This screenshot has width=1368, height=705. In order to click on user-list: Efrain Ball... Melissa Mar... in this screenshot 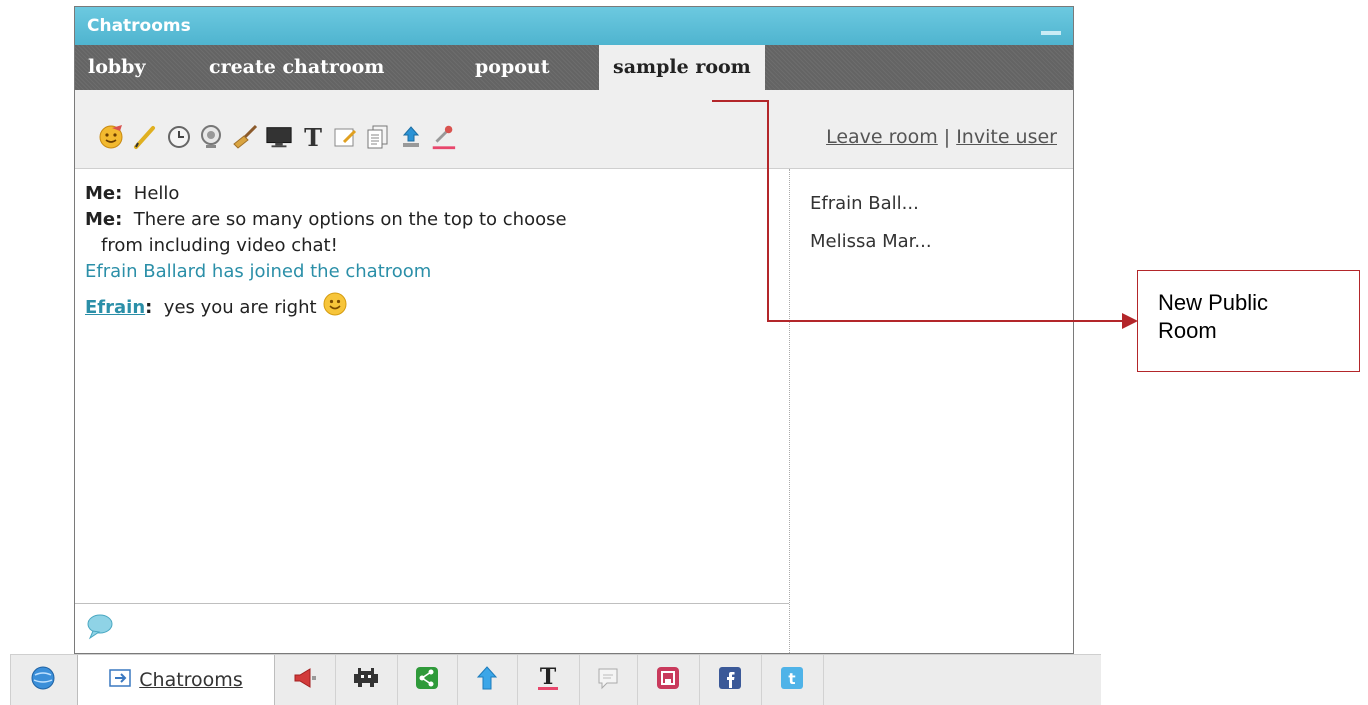, I will do `click(871, 223)`.